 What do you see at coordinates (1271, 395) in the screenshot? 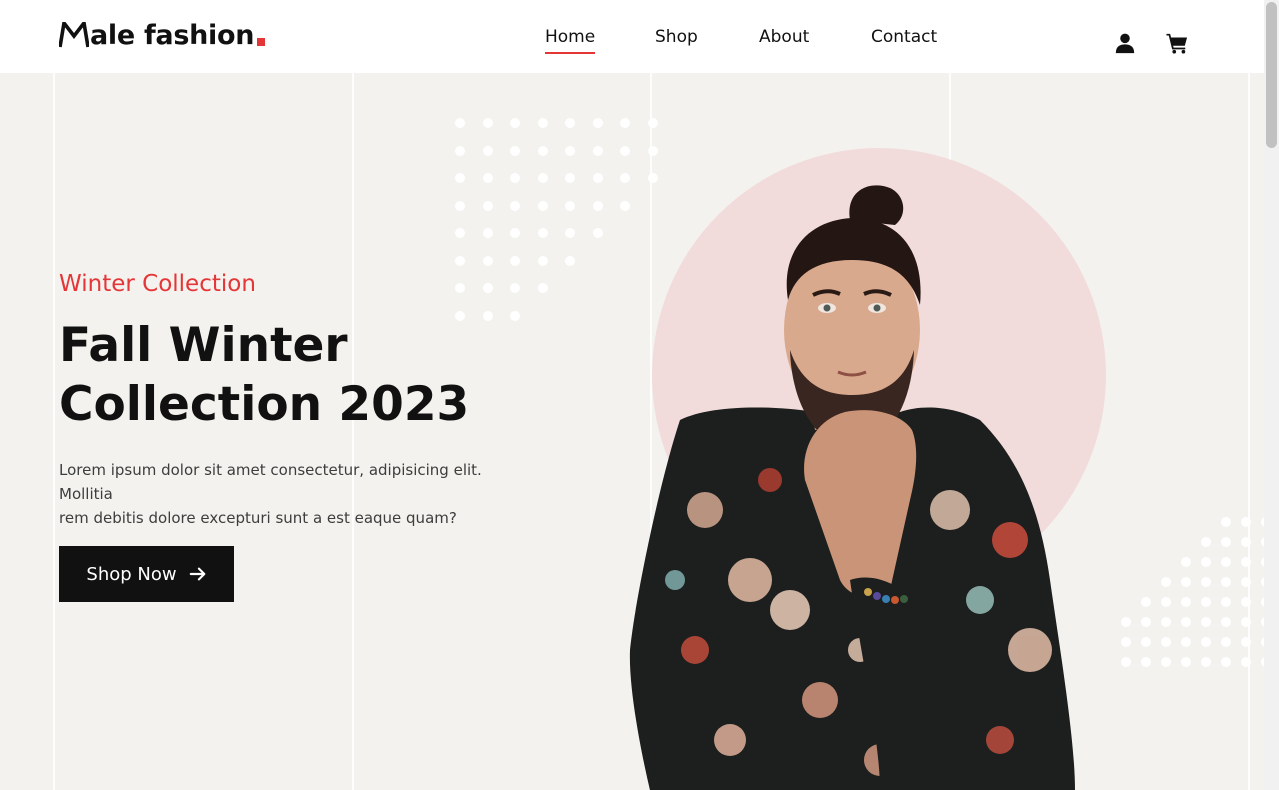
I see `page-scrollbar` at bounding box center [1271, 395].